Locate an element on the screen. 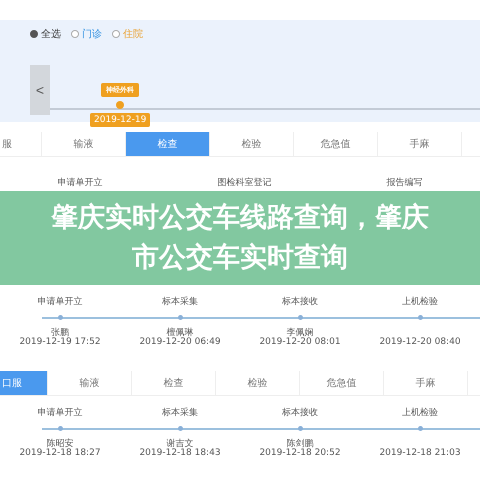  step-time: 2019-12-20 08:40 is located at coordinates (420, 342).